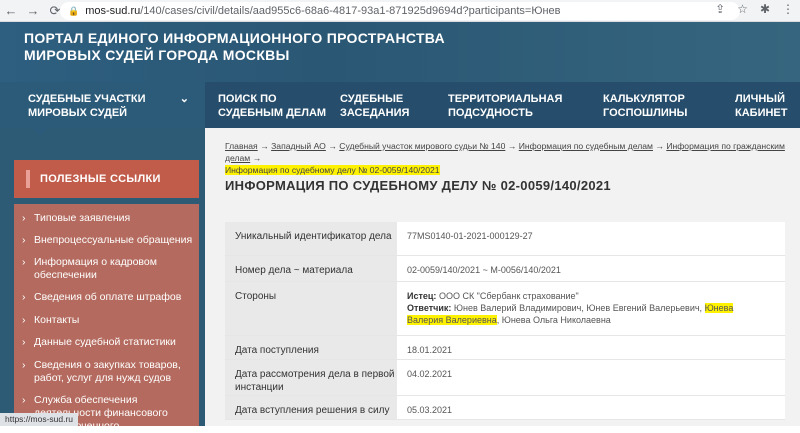 This screenshot has width=800, height=433. Describe the element at coordinates (311, 268) in the screenshot. I see `case-number-label: Номер дела ~ материала` at that location.